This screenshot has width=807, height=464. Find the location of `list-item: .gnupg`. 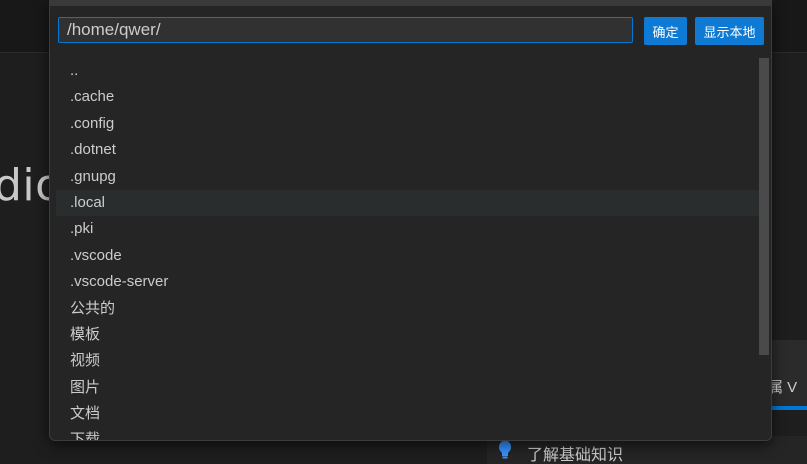

list-item: .gnupg is located at coordinates (408, 177).